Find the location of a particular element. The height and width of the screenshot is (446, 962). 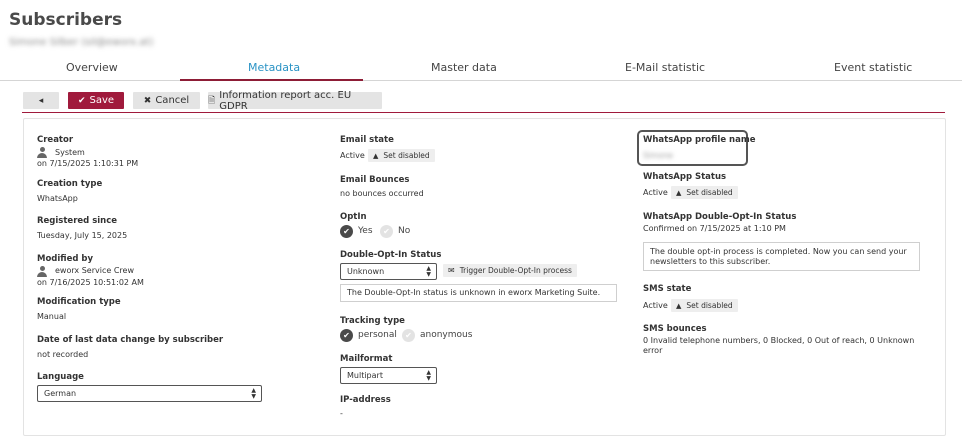

back-button: ◂ is located at coordinates (41, 100).